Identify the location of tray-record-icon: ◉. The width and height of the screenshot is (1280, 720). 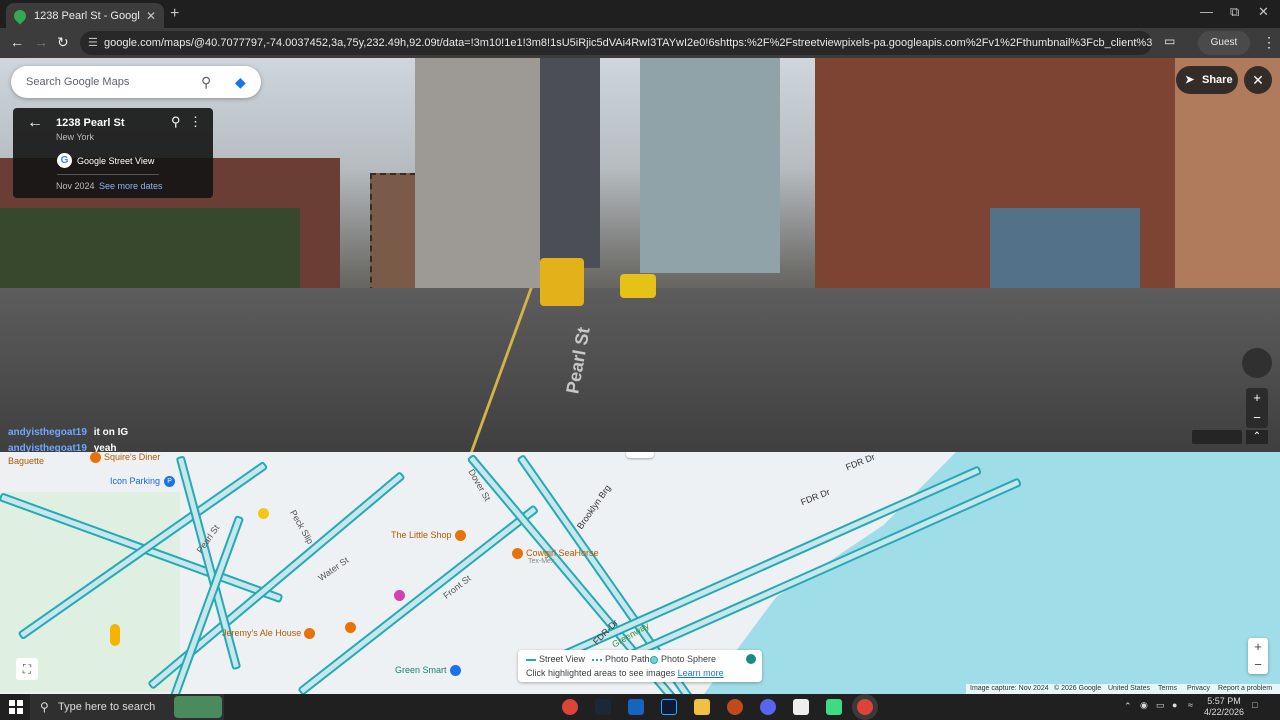
(1144, 705).